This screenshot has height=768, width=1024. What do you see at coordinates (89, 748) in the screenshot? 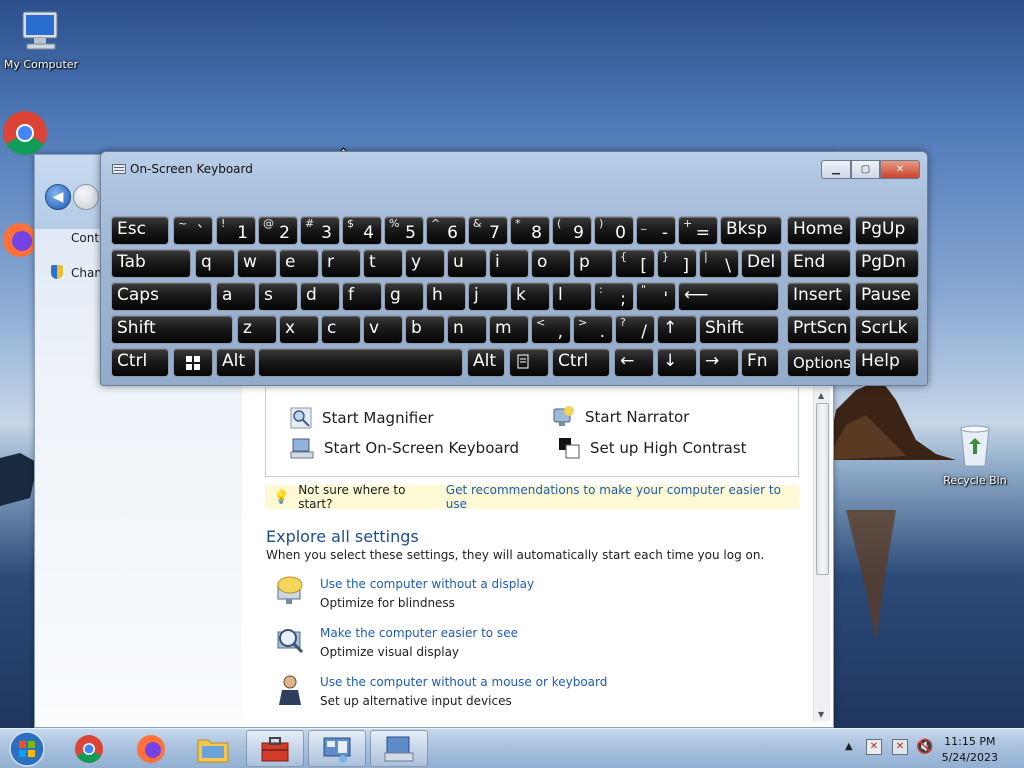
I see `taskbar-chrome` at bounding box center [89, 748].